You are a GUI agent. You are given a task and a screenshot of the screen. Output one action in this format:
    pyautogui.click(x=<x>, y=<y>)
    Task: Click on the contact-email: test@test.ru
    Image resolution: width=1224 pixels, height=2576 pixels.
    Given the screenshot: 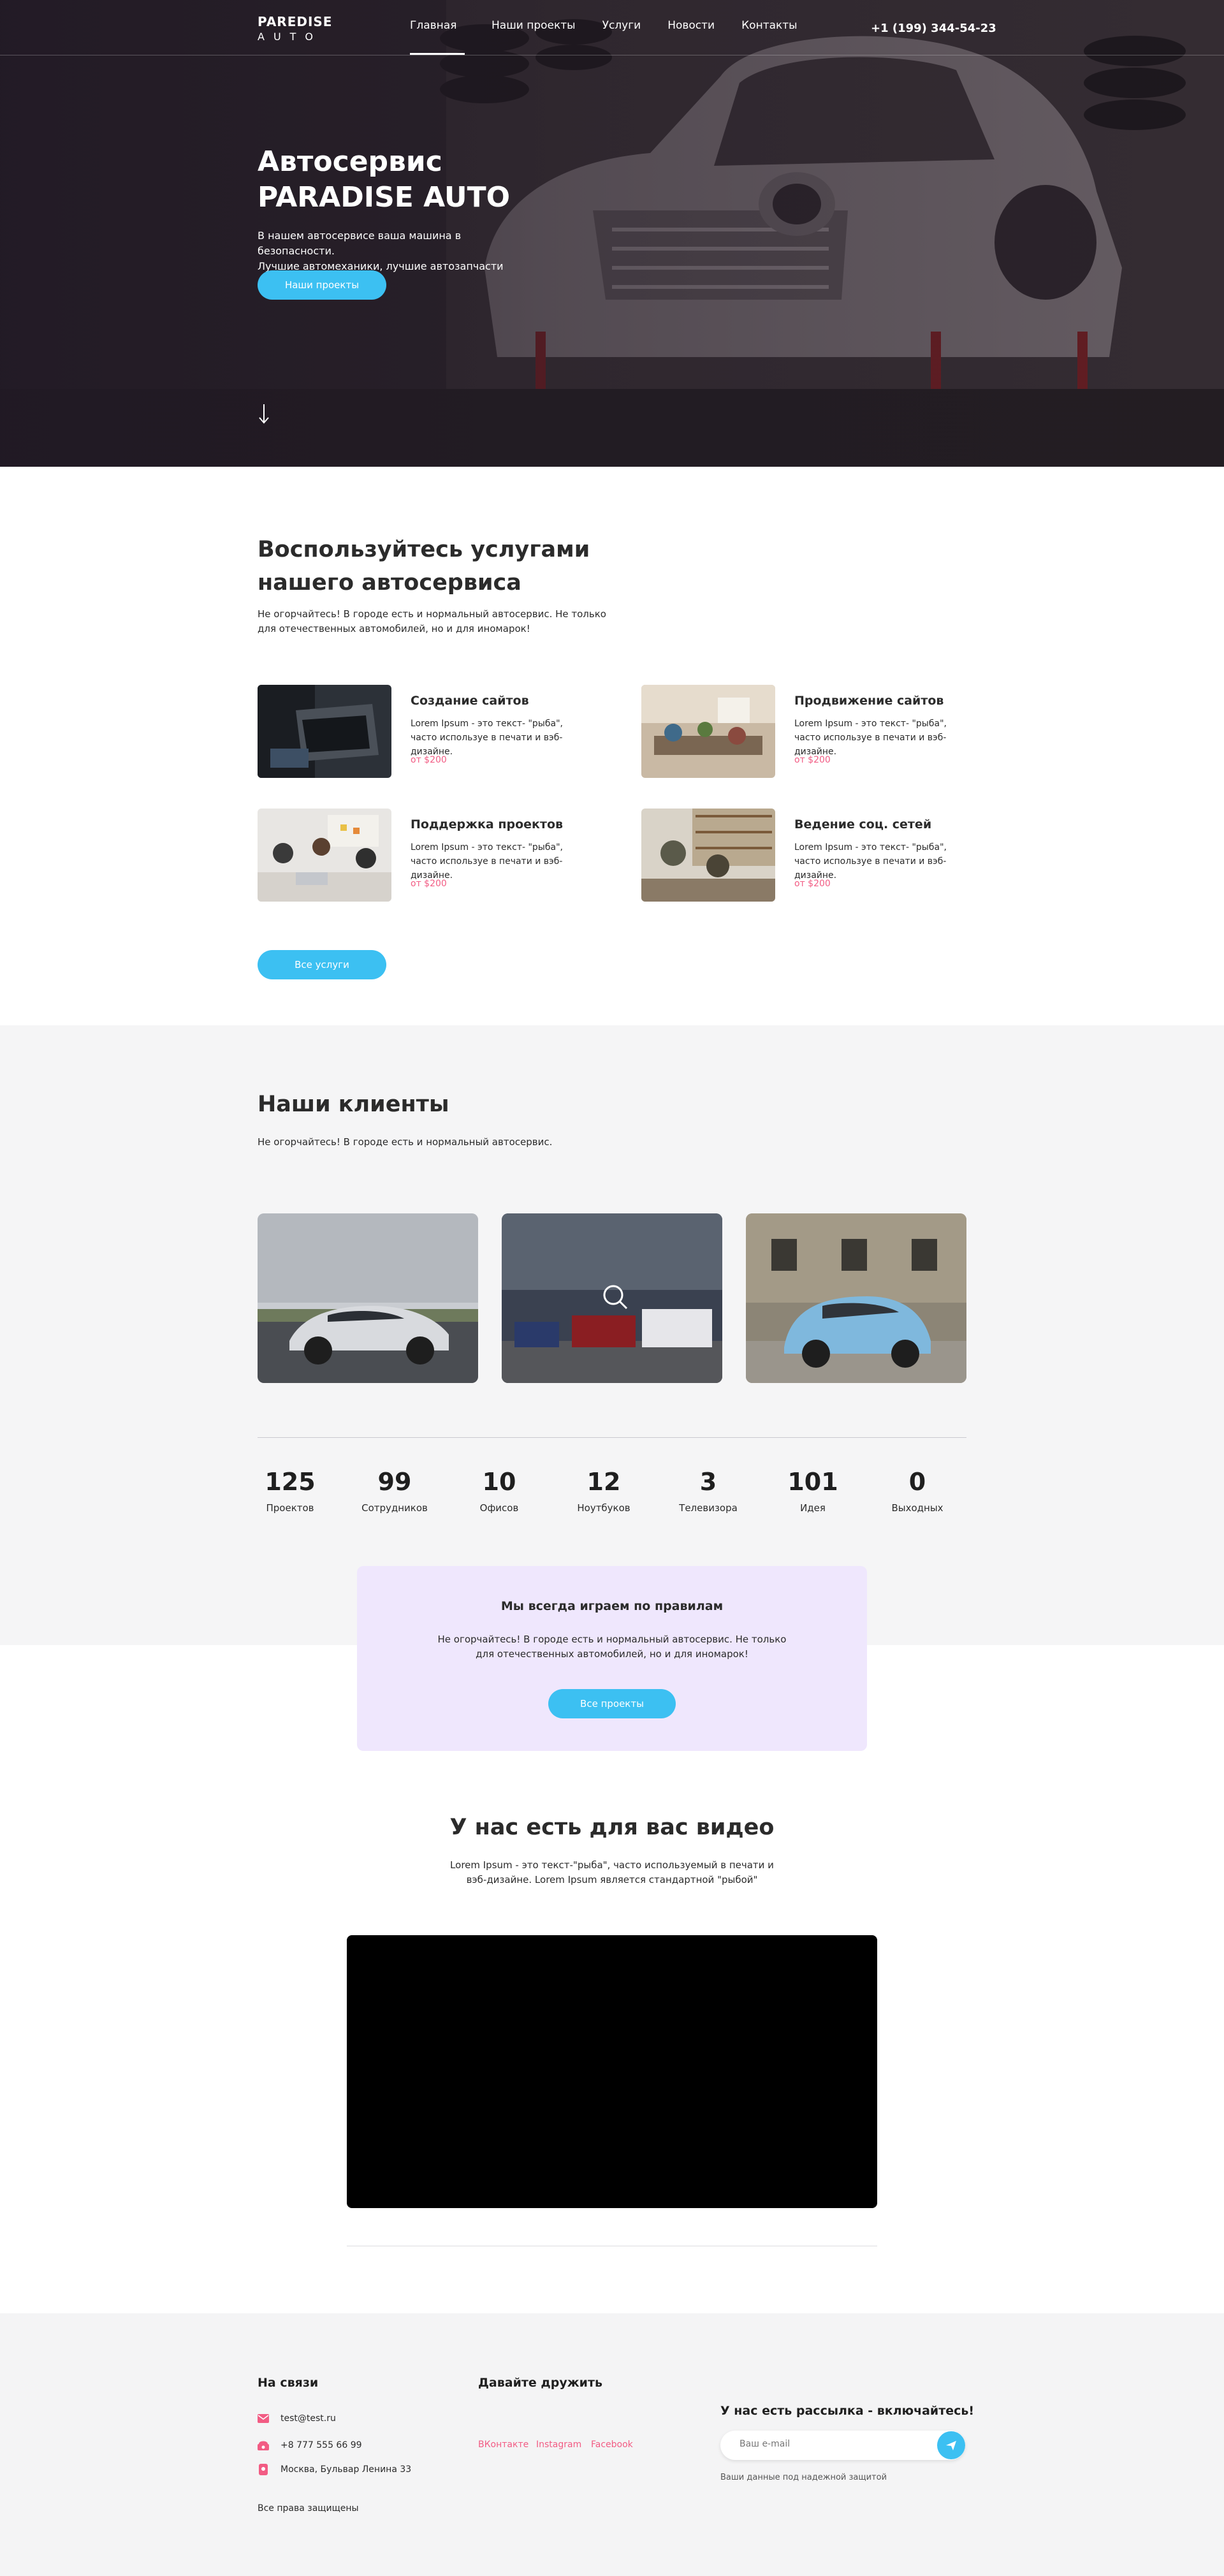 What is the action you would take?
    pyautogui.click(x=297, y=2418)
    